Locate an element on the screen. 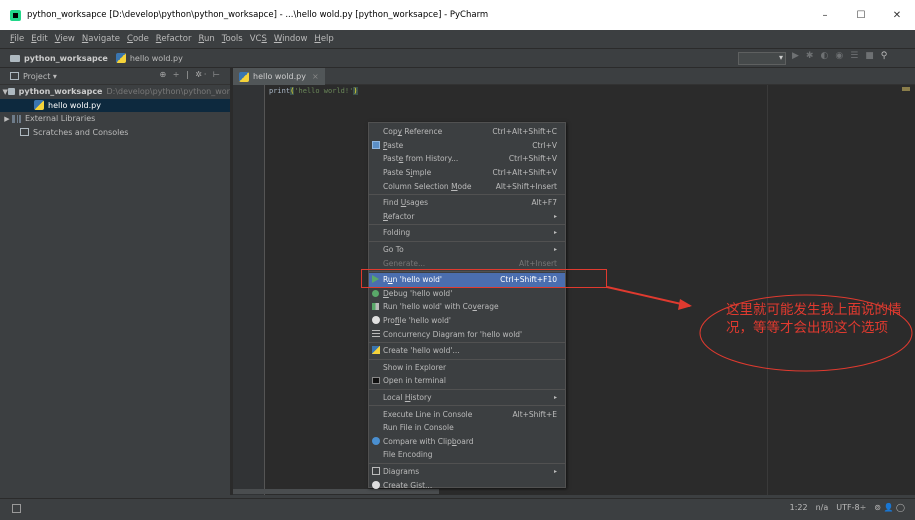 The width and height of the screenshot is (915, 520). menu-window: Window is located at coordinates (291, 39).